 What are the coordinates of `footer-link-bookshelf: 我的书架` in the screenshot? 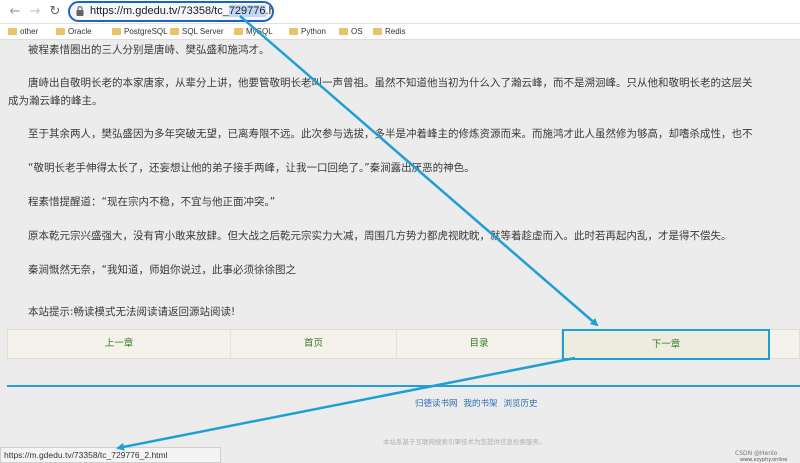 It's located at (481, 404).